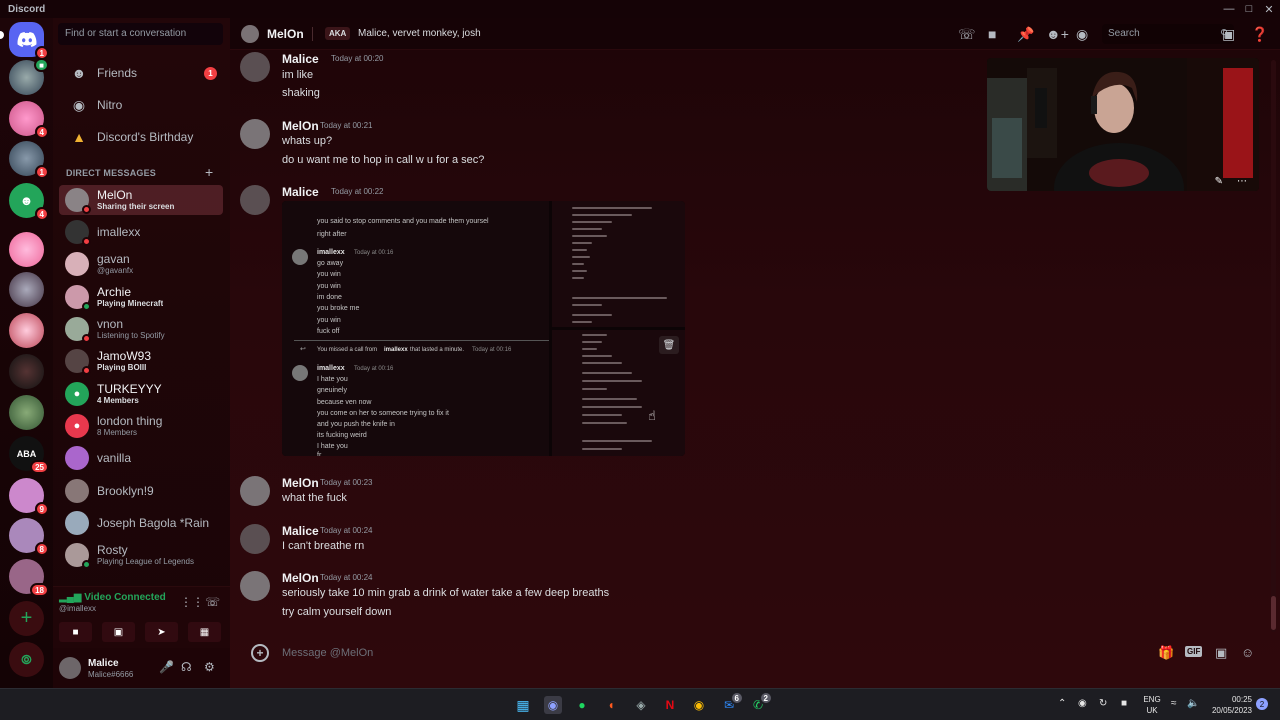 Image resolution: width=1280 pixels, height=720 pixels. I want to click on whatsapp-icon: ✆ 2, so click(761, 702).